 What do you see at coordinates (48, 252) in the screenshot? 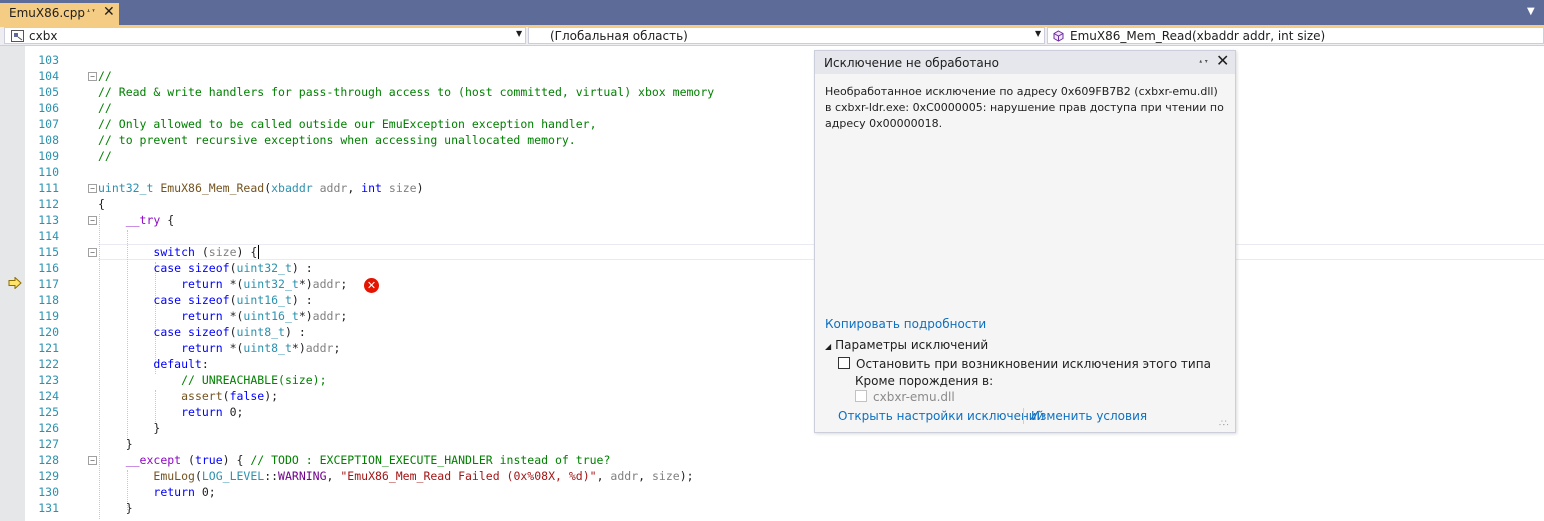
I see `line-number: 115` at bounding box center [48, 252].